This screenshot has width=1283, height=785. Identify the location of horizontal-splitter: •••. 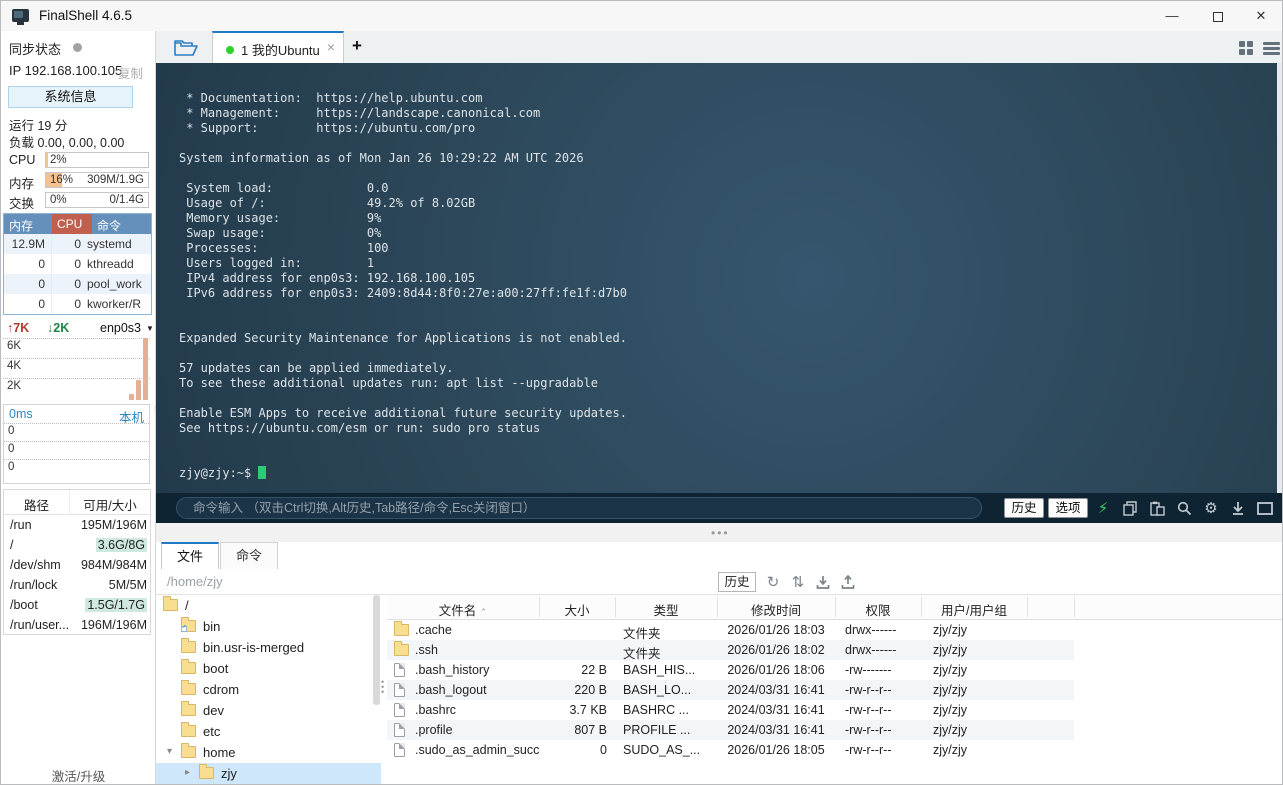
(719, 532).